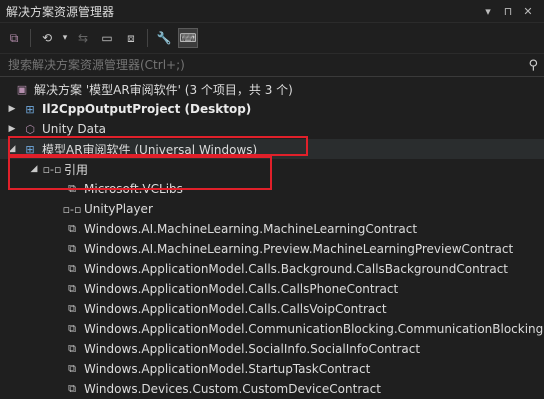 The height and width of the screenshot is (399, 544). What do you see at coordinates (164, 38) in the screenshot?
I see `properties-wrench-icon: 🔧` at bounding box center [164, 38].